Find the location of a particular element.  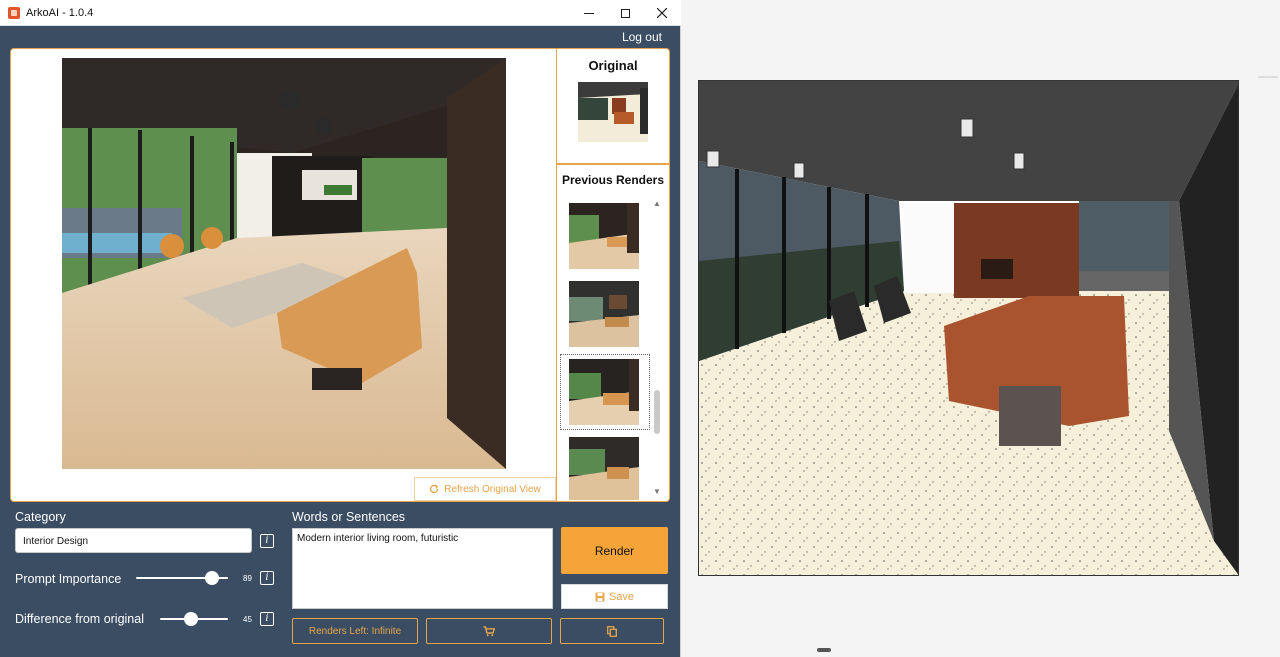

cart-icon is located at coordinates (489, 630).